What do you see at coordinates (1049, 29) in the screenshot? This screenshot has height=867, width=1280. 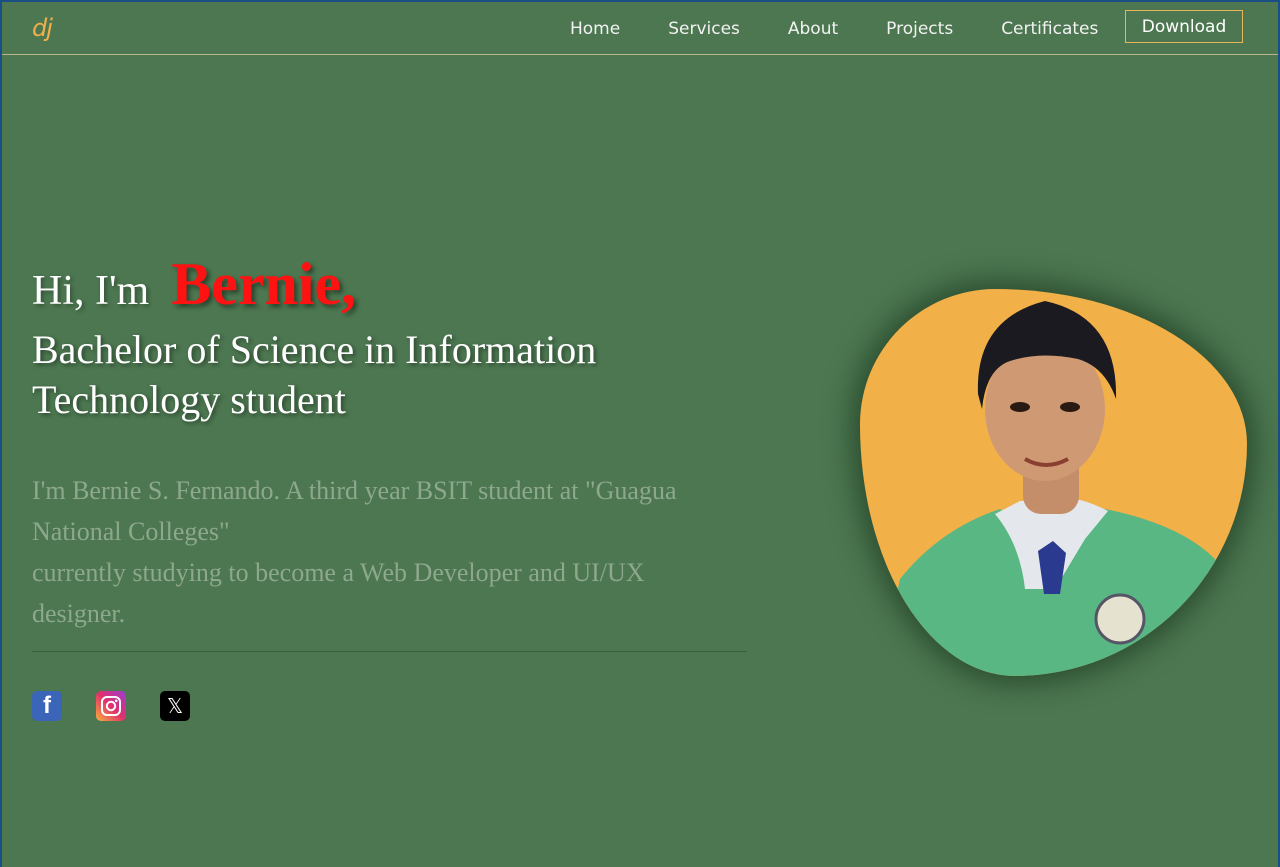 I see `nav-certificates: Certificates` at bounding box center [1049, 29].